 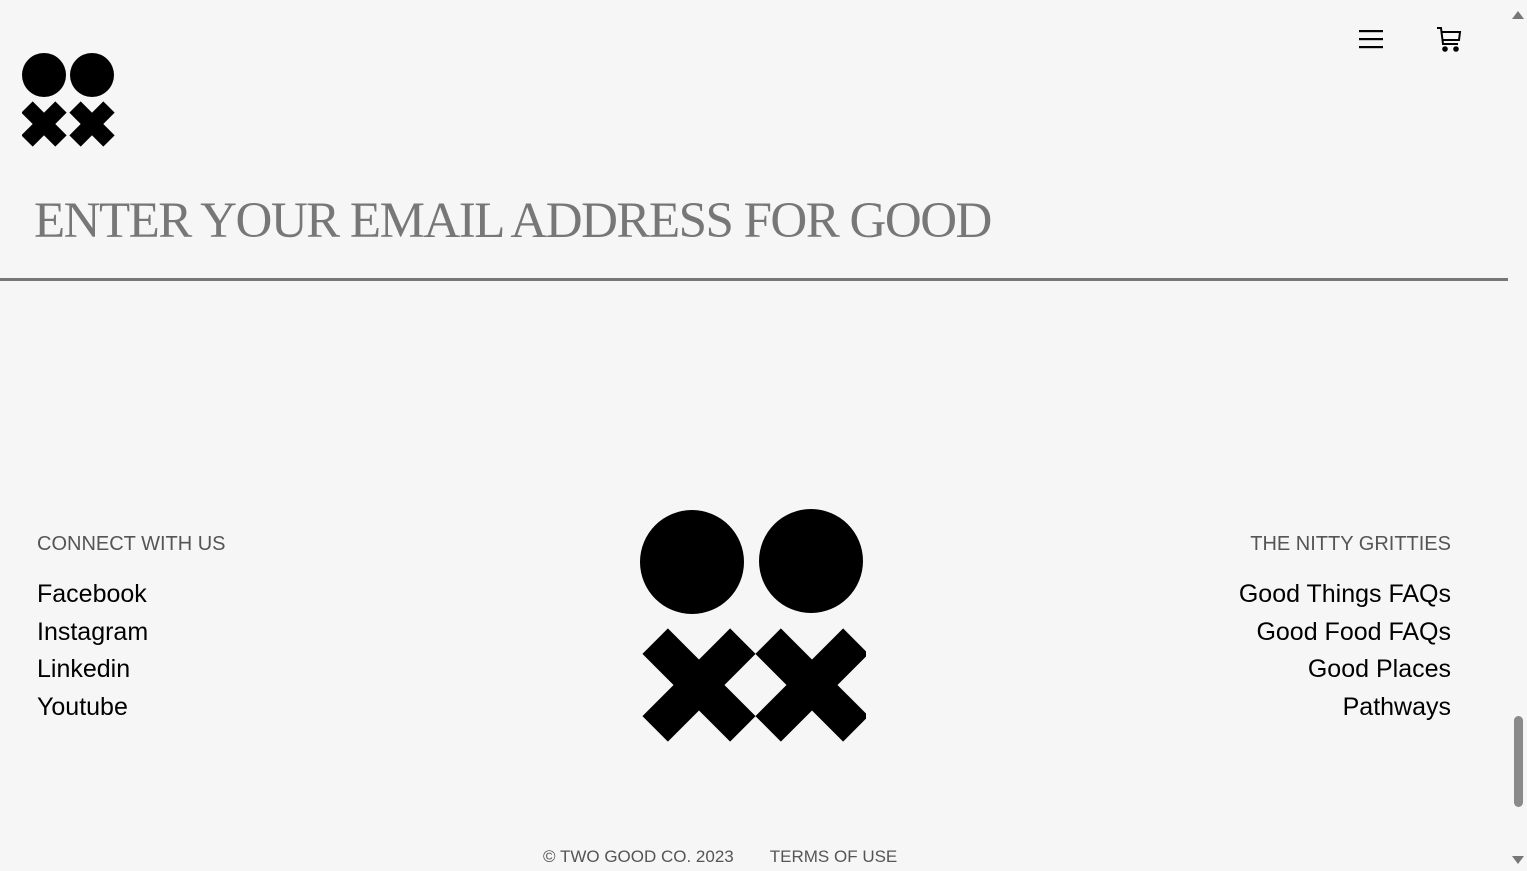 I want to click on good-things-faqs-link: Good Things FAQs, so click(x=1345, y=595).